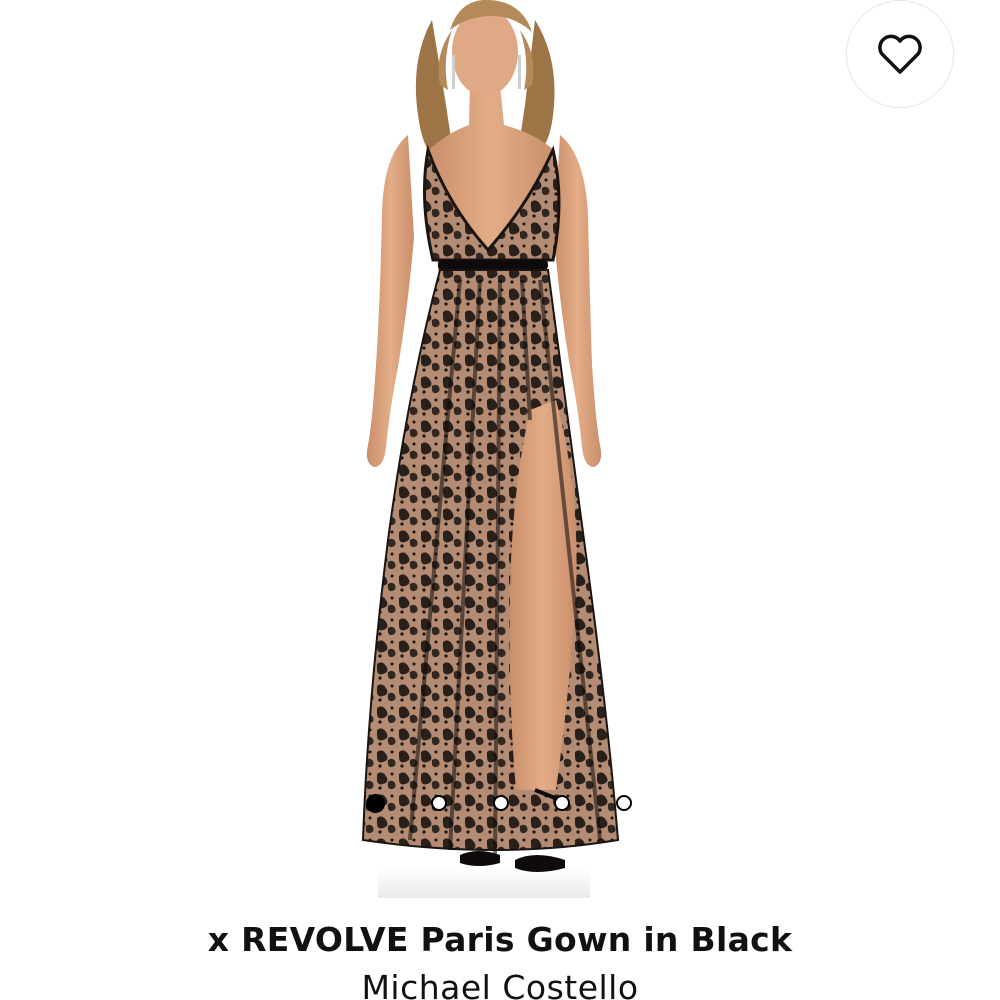 This screenshot has height=1000, width=1000. I want to click on heart-outline-icon, so click(900, 54).